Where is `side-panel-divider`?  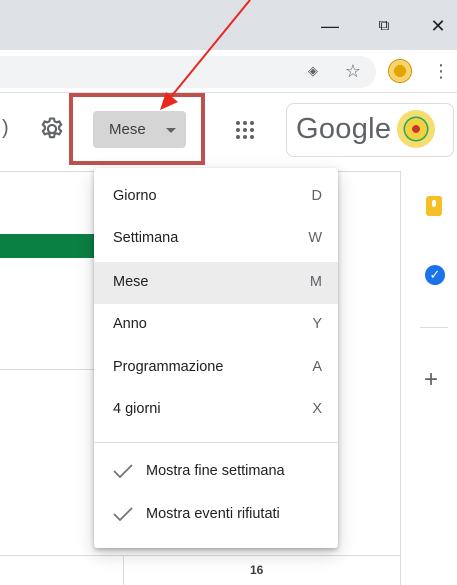 side-panel-divider is located at coordinates (400, 378).